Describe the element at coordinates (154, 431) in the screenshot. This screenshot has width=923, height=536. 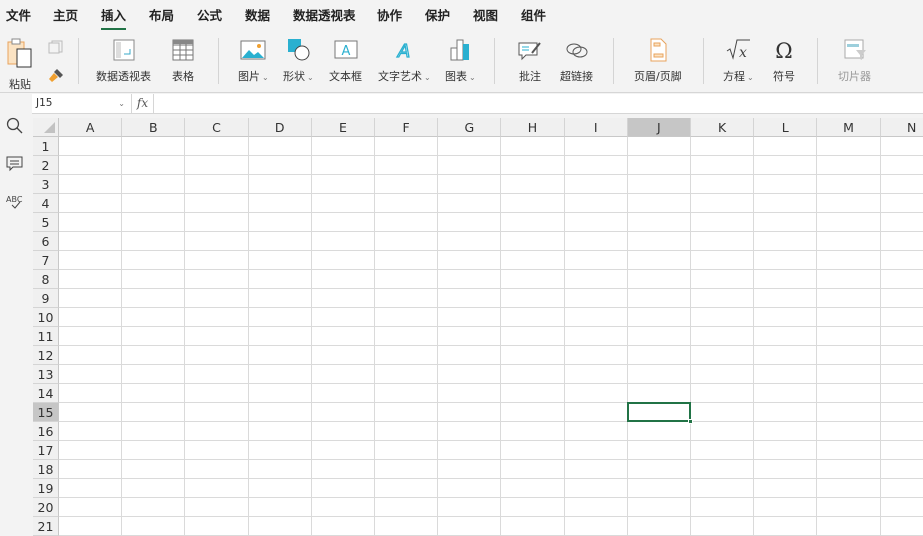
I see `cell-B16` at that location.